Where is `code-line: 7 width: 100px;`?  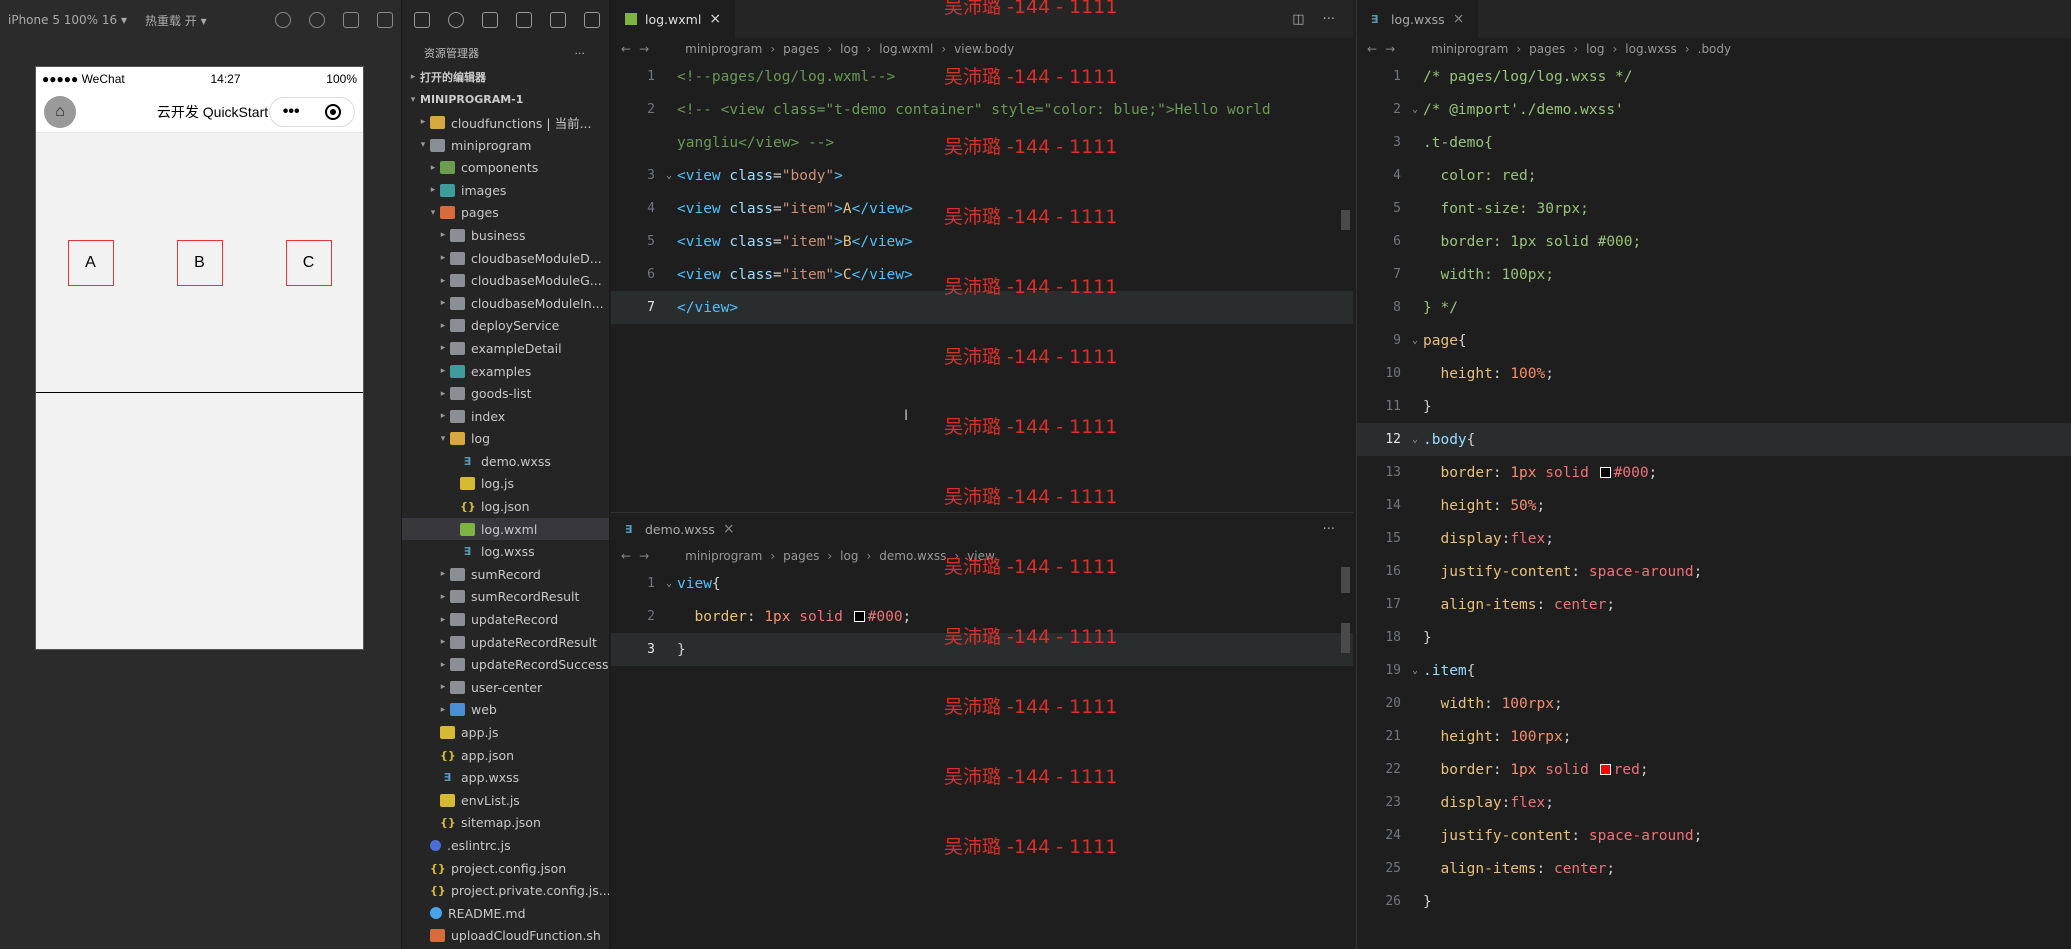 code-line: 7 width: 100px; is located at coordinates (1714, 274).